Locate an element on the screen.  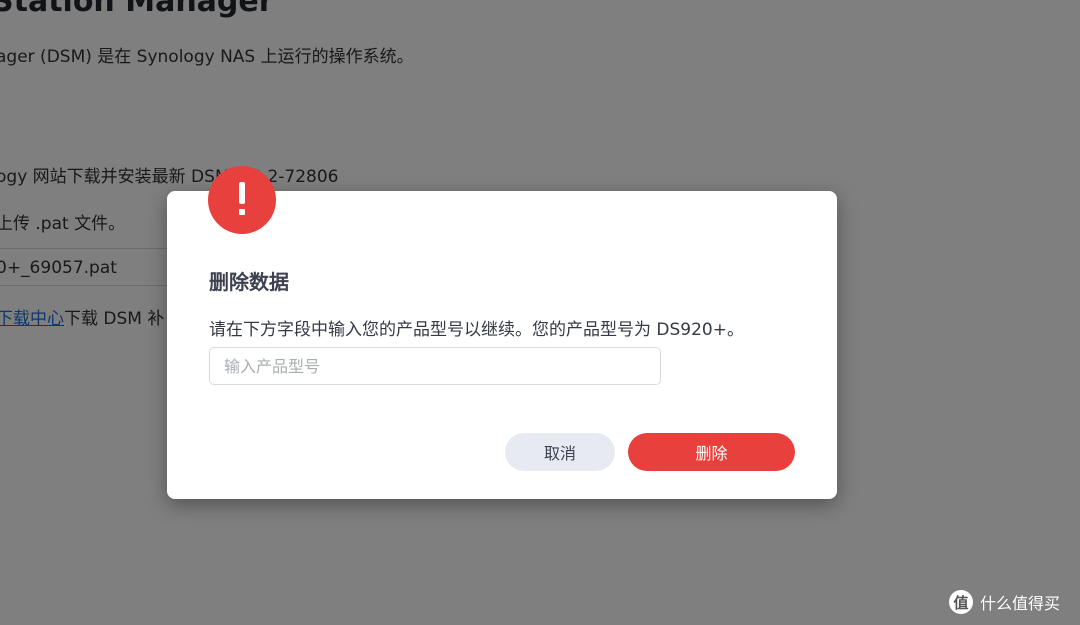
cancel-button: 取消 is located at coordinates (560, 452).